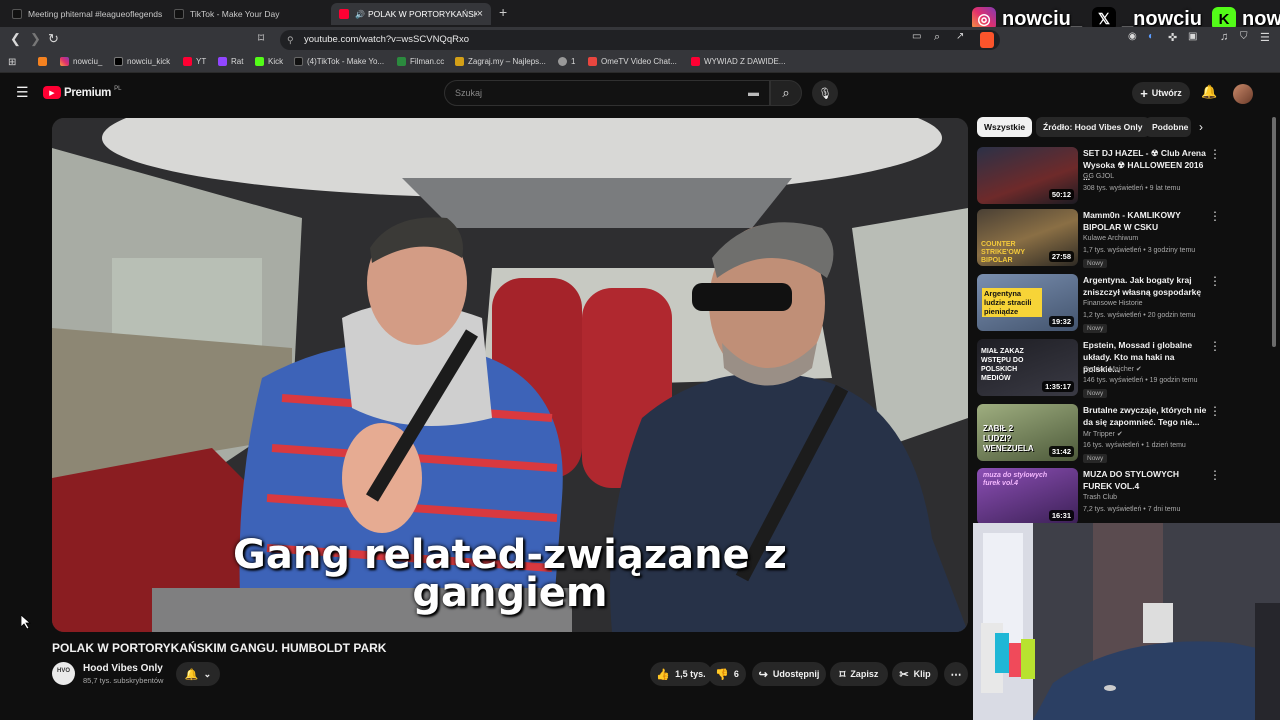  What do you see at coordinates (198, 674) in the screenshot?
I see `subscription-bell-button: 🔔 ⌄` at bounding box center [198, 674].